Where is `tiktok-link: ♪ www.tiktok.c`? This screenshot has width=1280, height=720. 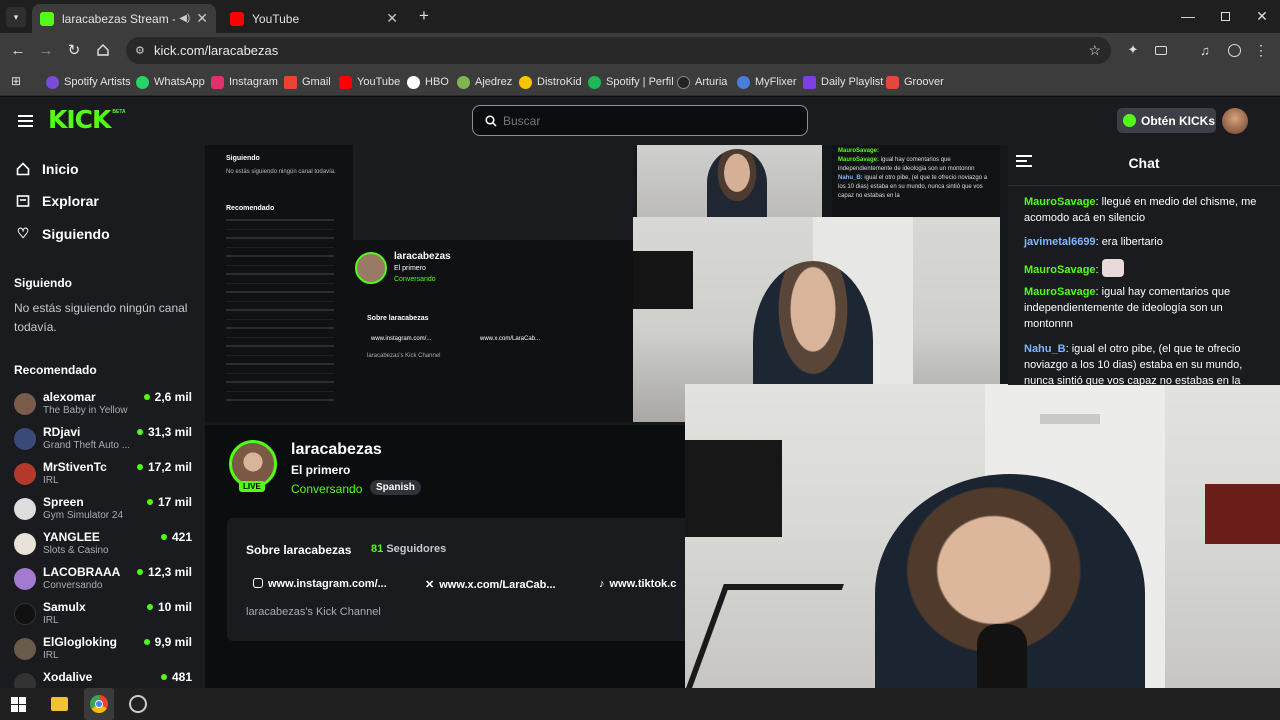 tiktok-link: ♪ www.tiktok.c is located at coordinates (637, 584).